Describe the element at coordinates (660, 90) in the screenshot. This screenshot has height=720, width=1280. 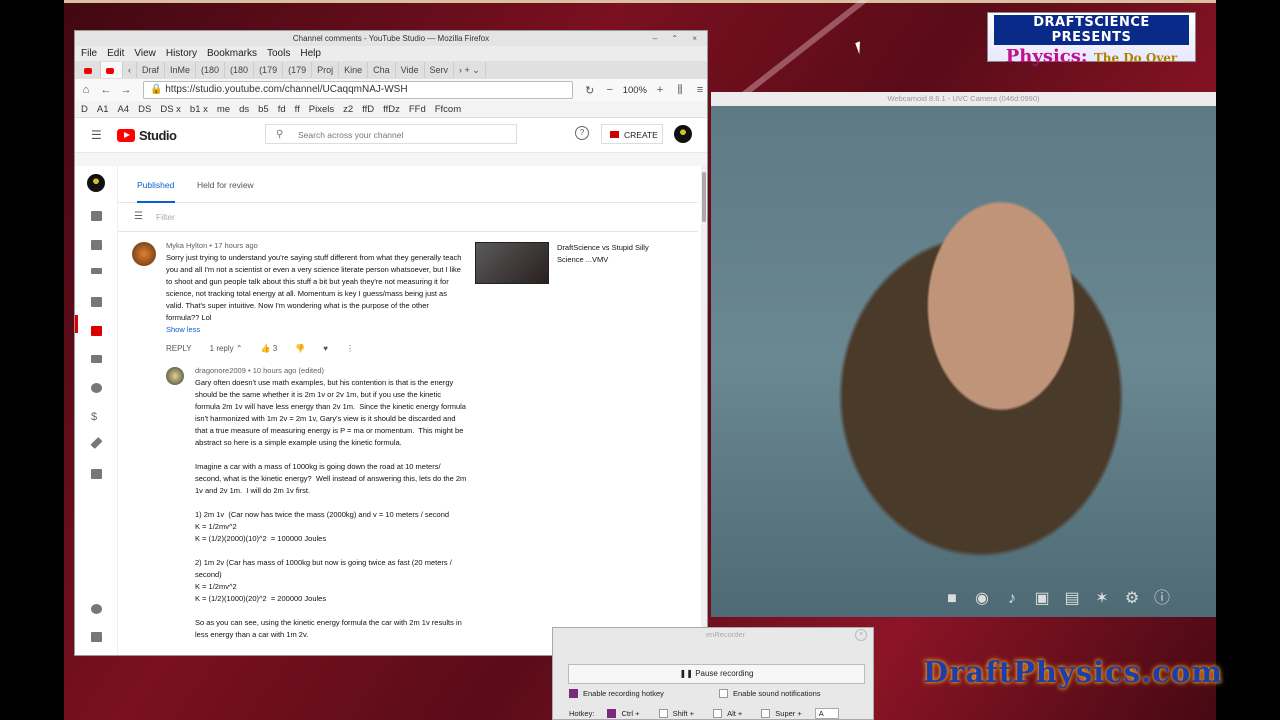
I see `zoom-in-icon: +` at that location.